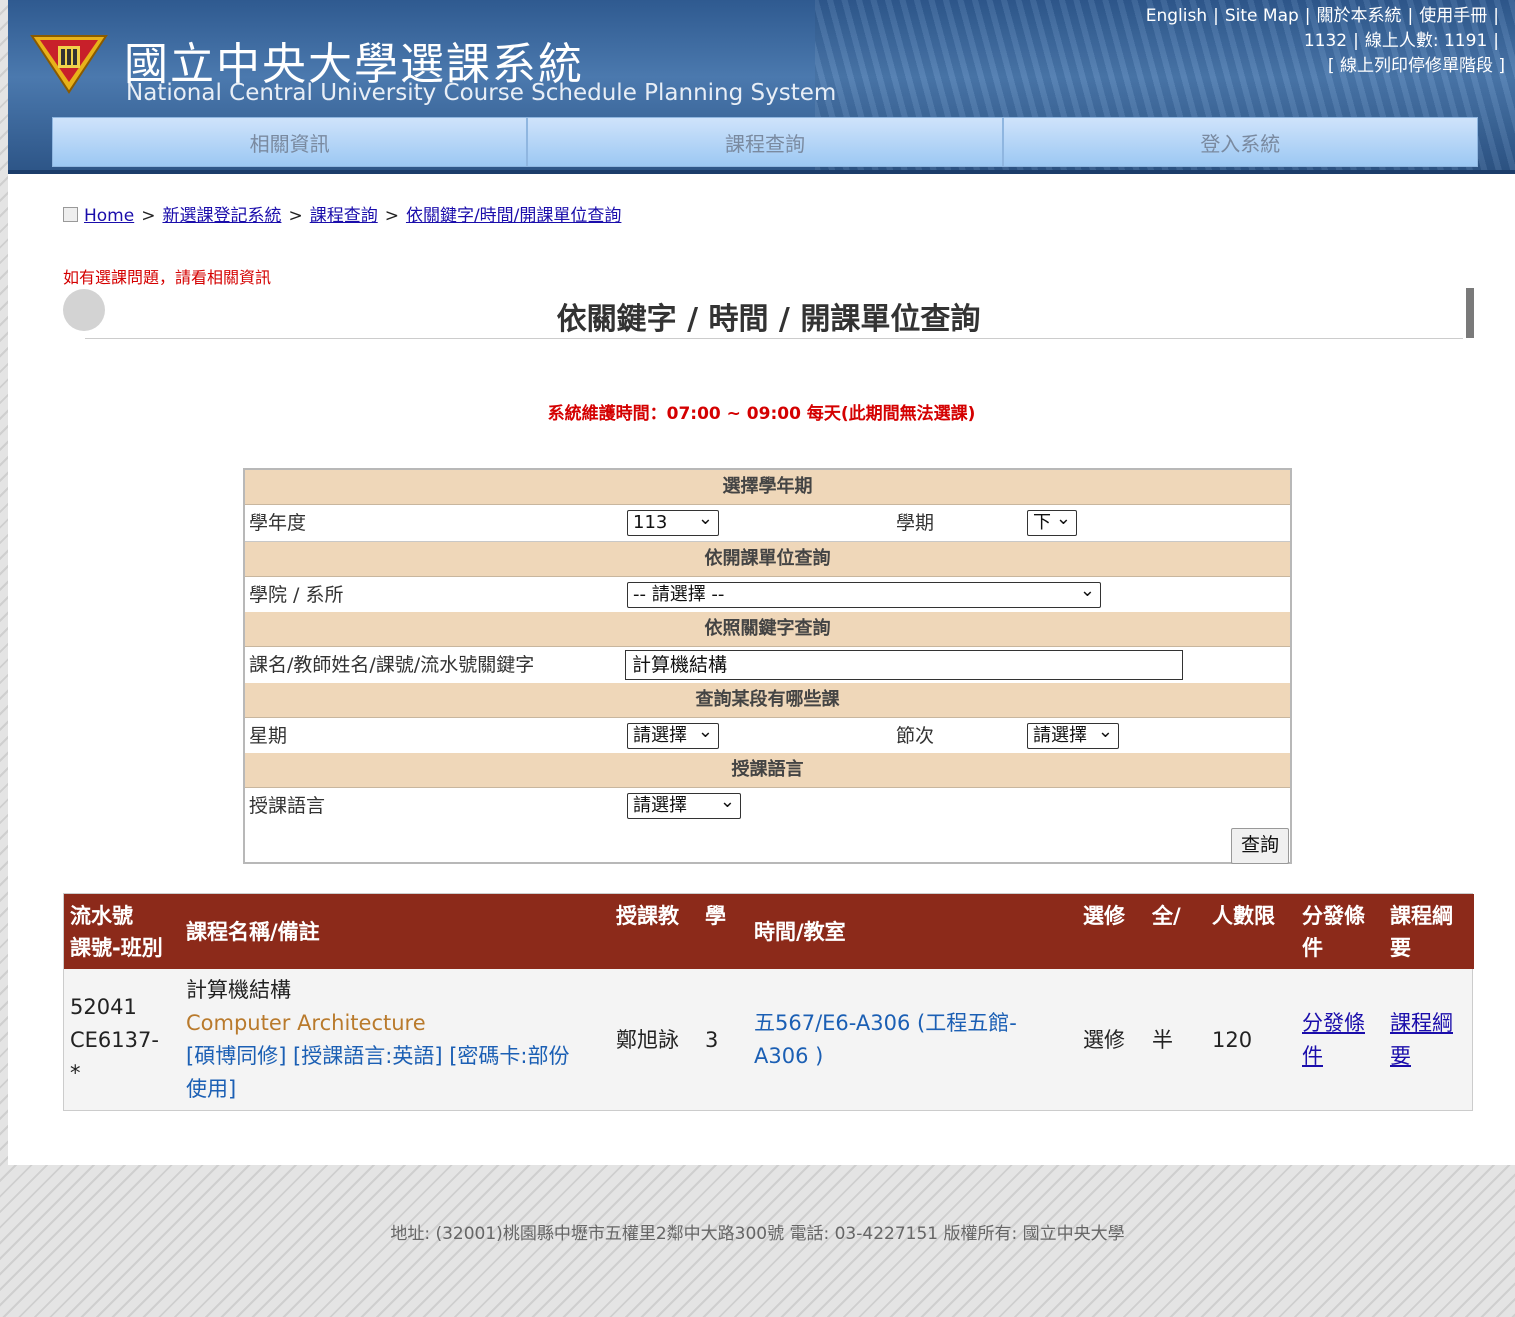 The image size is (1515, 1317). I want to click on header-credit: 學分, so click(715, 916).